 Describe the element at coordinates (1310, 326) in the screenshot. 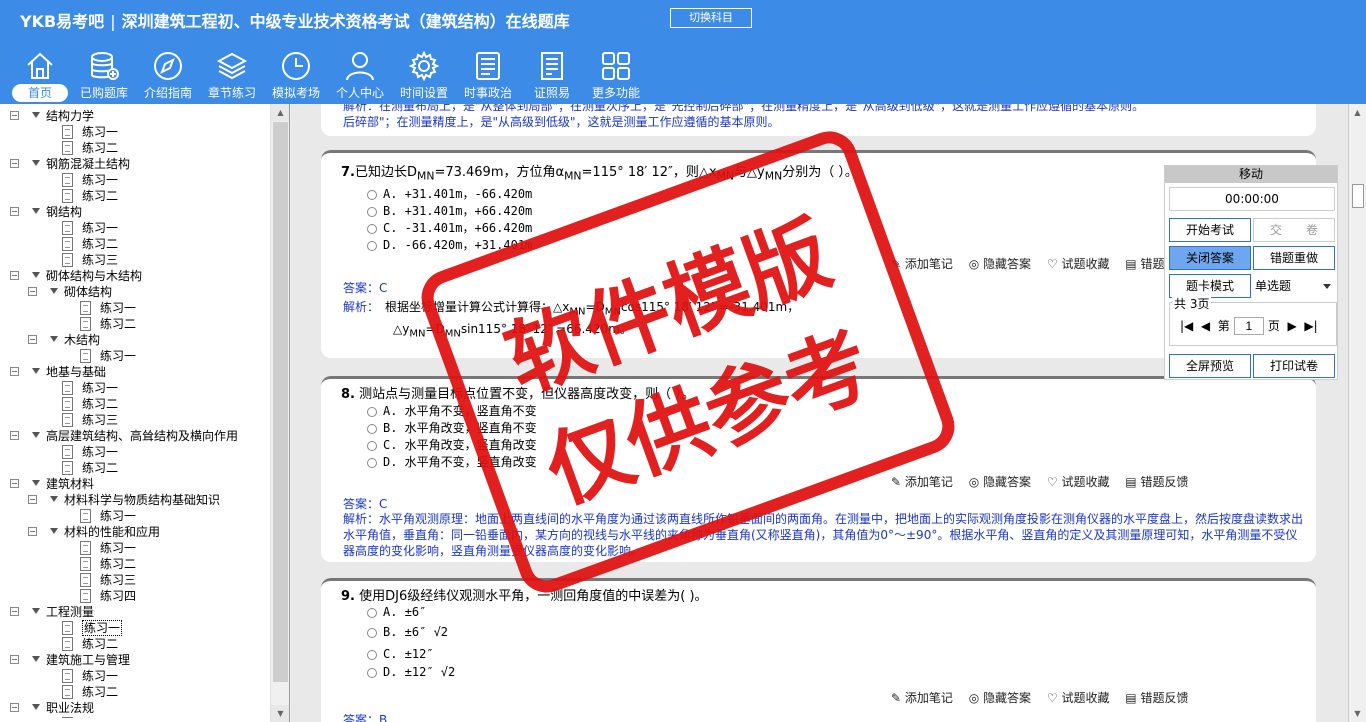

I see `last-page-icon: ▶|` at that location.